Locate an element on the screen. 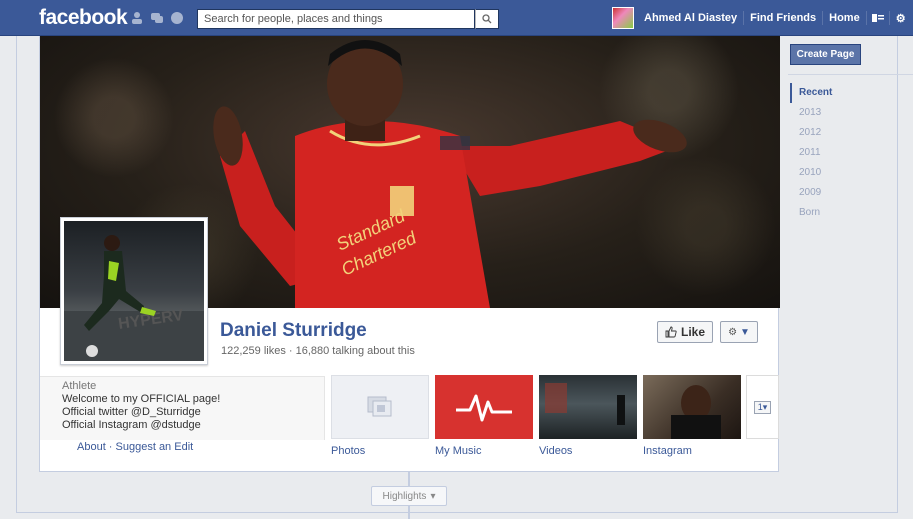  find-friends-link: Find Friends is located at coordinates (783, 18).